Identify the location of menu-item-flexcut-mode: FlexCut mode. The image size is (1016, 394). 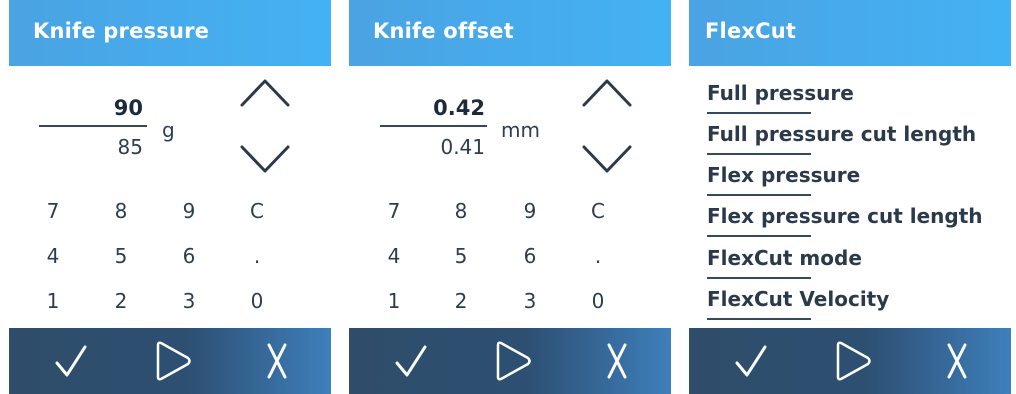
(859, 262).